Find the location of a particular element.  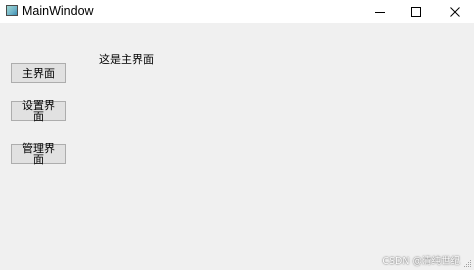

main-page-button: 主界面 is located at coordinates (38, 73).